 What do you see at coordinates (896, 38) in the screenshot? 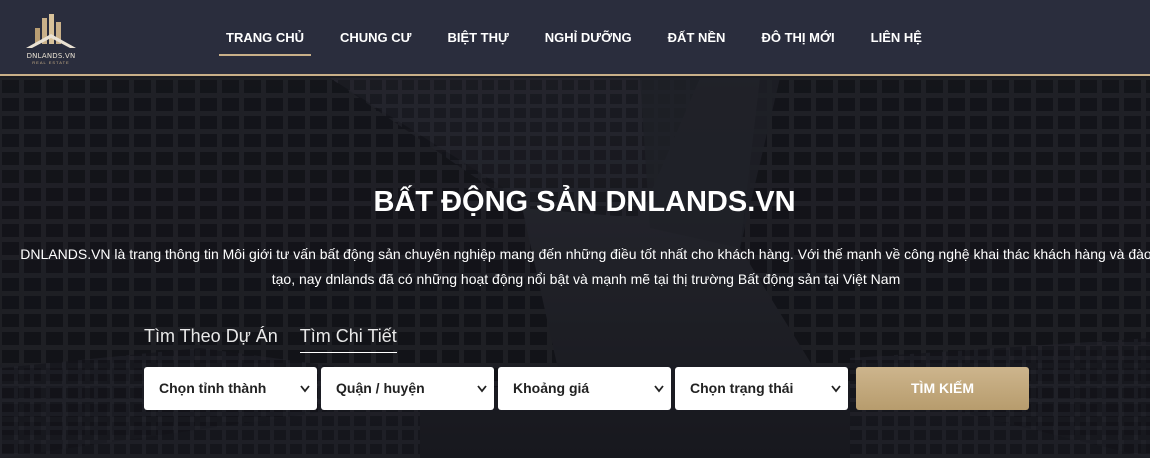
I see `nav-item-lien-he: LIÊN HỆ` at bounding box center [896, 38].